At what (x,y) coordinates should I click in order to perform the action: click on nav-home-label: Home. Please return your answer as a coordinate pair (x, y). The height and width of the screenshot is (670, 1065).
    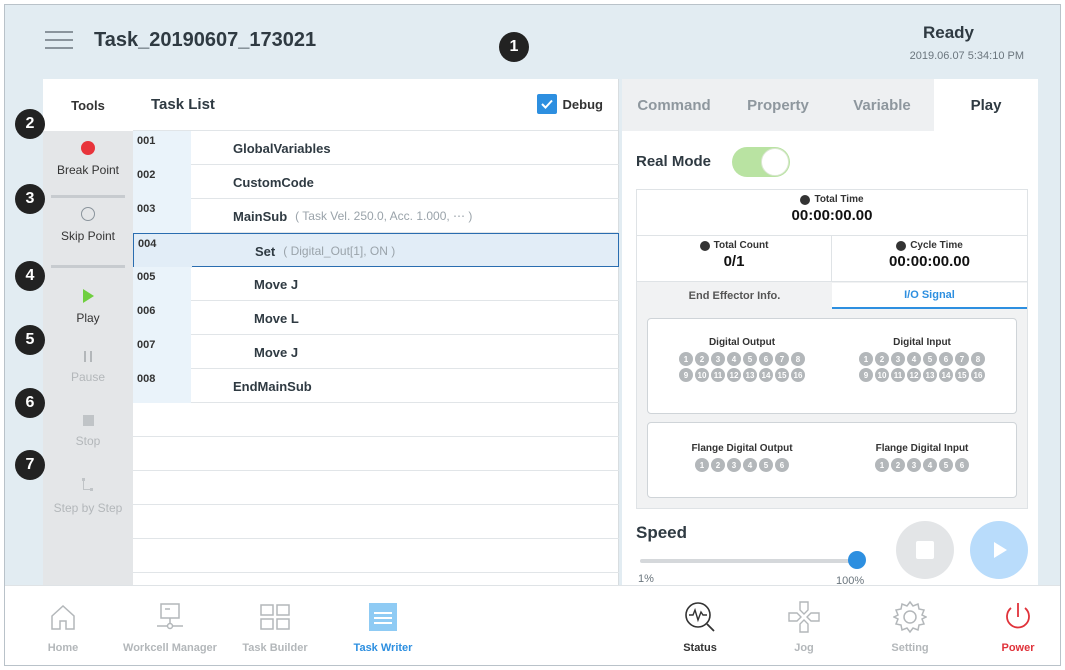
    Looking at the image, I should click on (63, 648).